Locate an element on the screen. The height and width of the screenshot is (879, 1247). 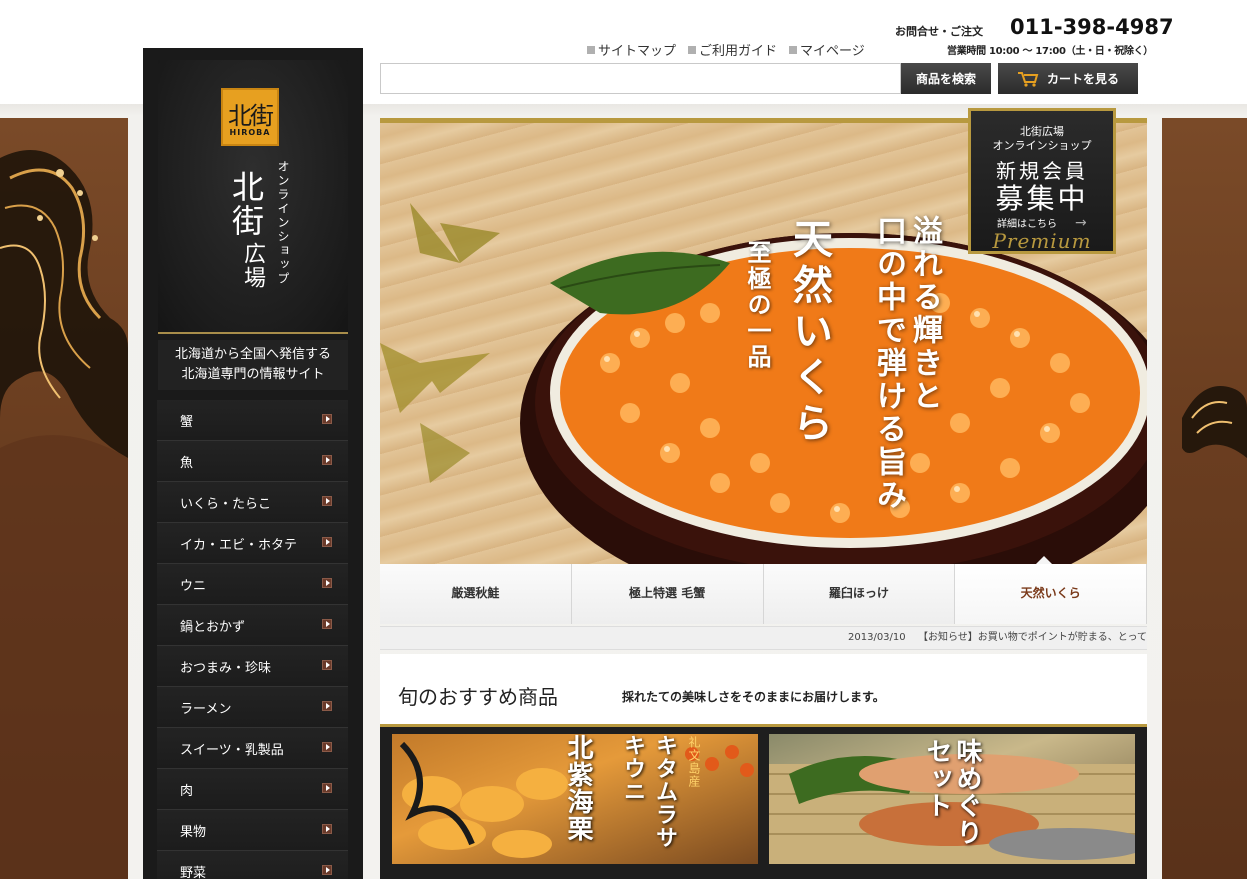
badge-details-link: 詳細はこちら is located at coordinates (1027, 224).